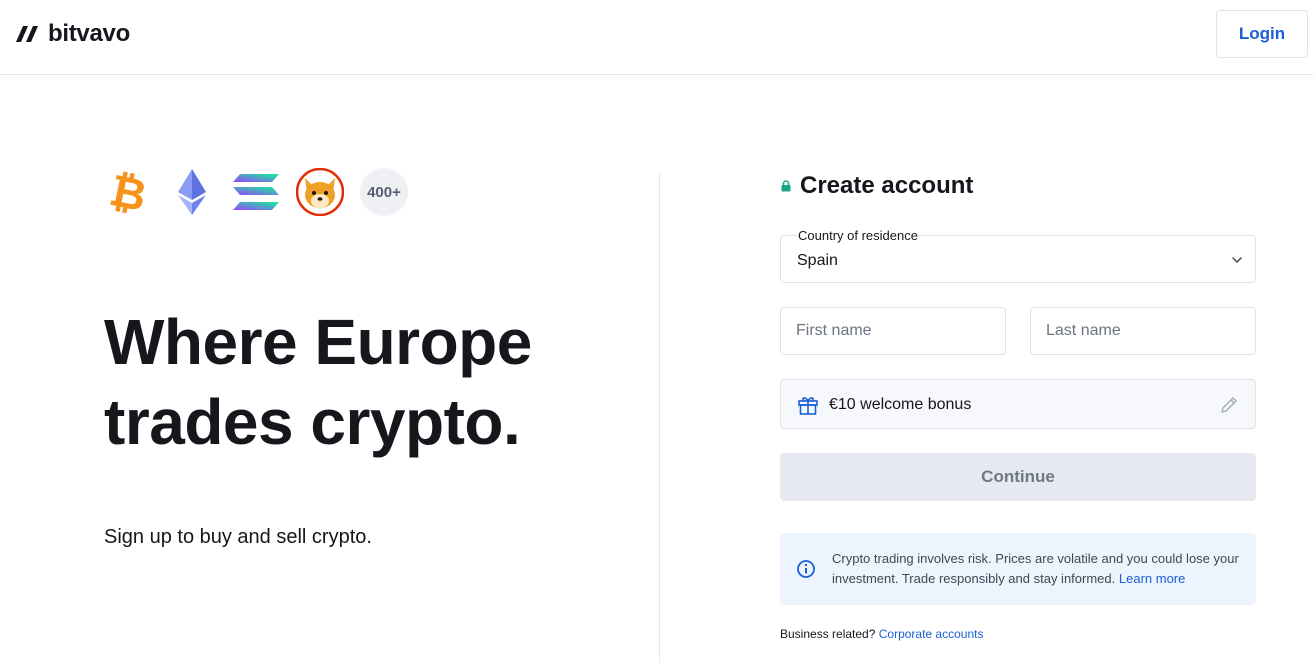 The image size is (1314, 663). What do you see at coordinates (1229, 405) in the screenshot?
I see `pencil-icon` at bounding box center [1229, 405].